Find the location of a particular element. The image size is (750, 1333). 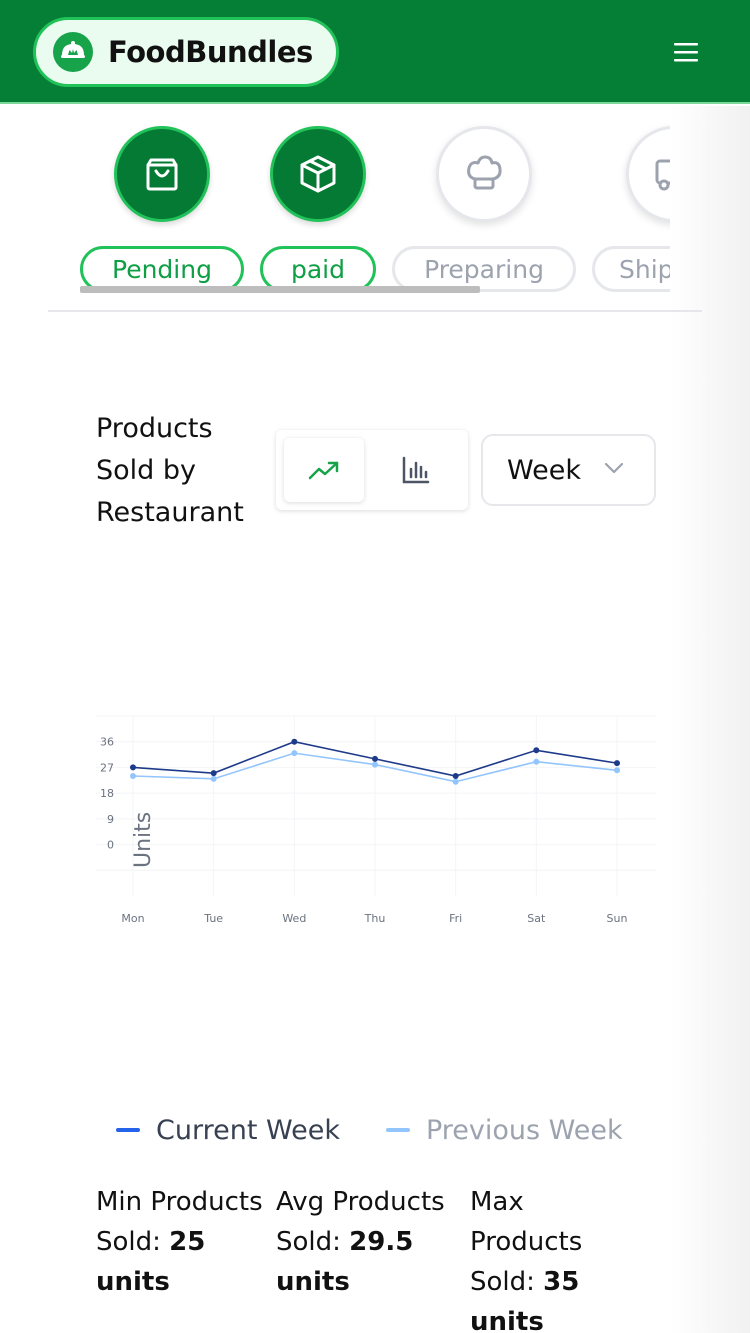

bar-chart-toggle-button is located at coordinates (416, 470).